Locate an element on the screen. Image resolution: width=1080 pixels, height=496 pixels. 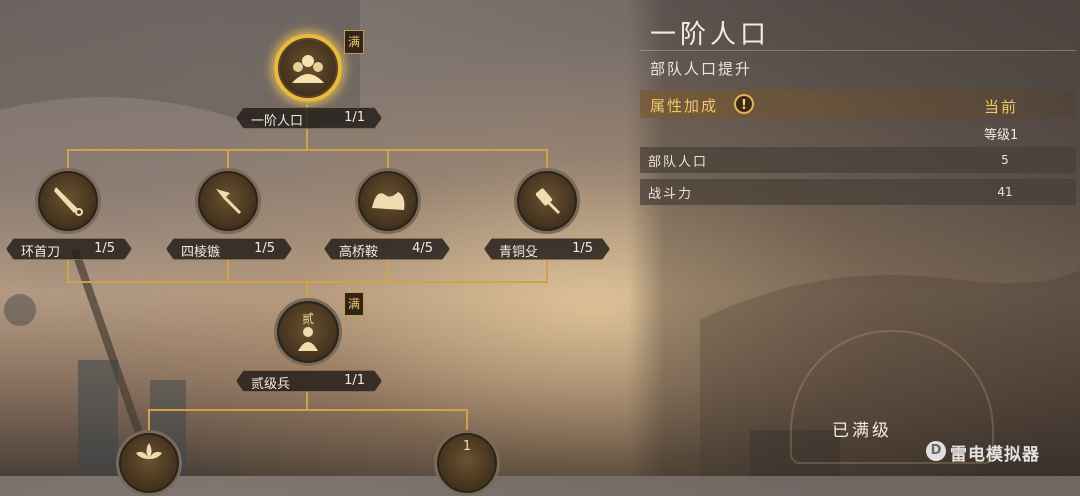
skill-node-population is located at coordinates (308, 68).